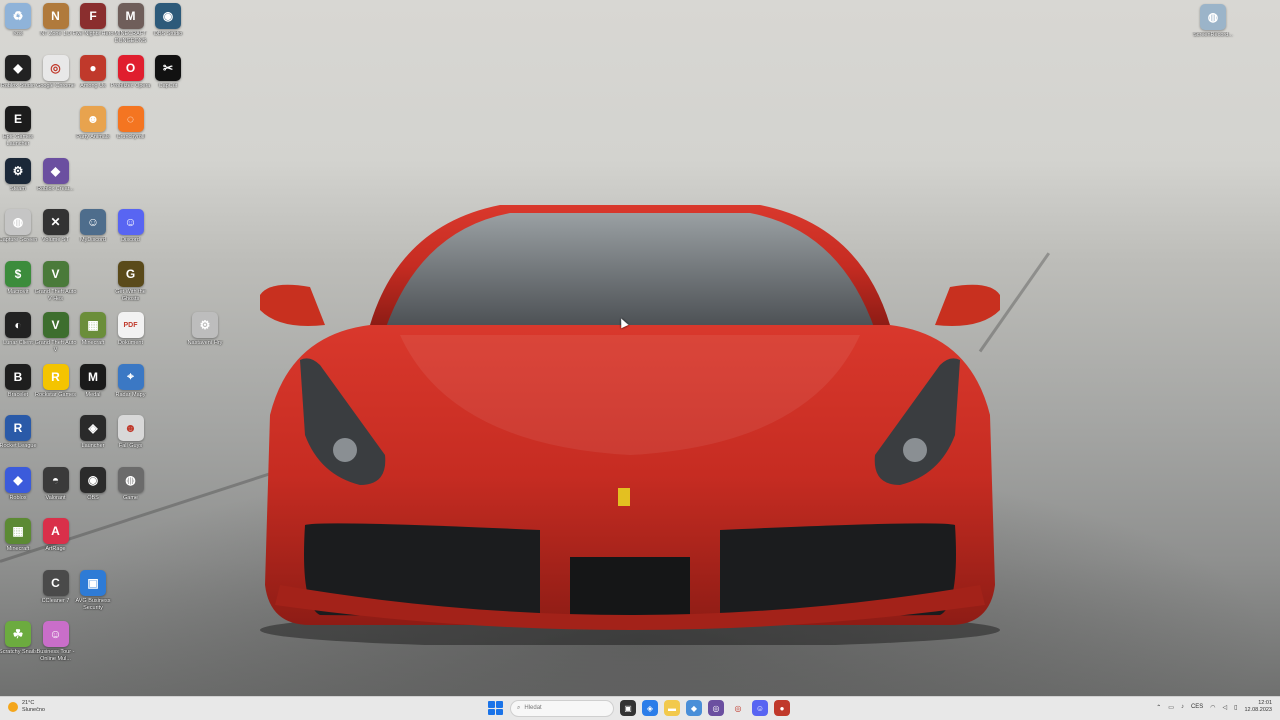 The height and width of the screenshot is (720, 1280). What do you see at coordinates (130, 137) in the screenshot?
I see `desktop-icon-label: Crunchyroll` at bounding box center [130, 137].